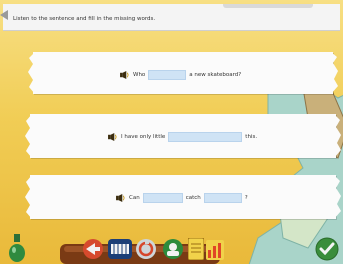 This screenshot has width=343, height=264. Describe the element at coordinates (120, 249) in the screenshot. I see `notes-icon` at that location.